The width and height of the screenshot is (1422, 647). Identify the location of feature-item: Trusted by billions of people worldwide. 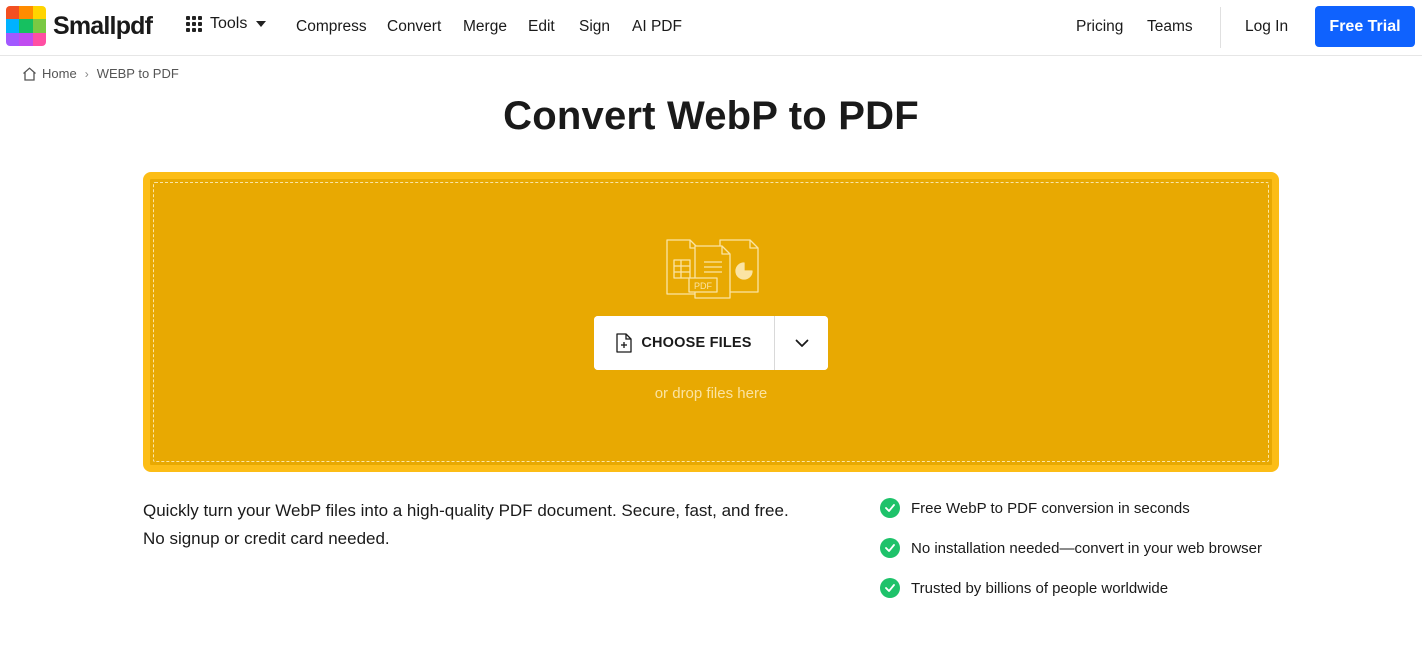
(1071, 588).